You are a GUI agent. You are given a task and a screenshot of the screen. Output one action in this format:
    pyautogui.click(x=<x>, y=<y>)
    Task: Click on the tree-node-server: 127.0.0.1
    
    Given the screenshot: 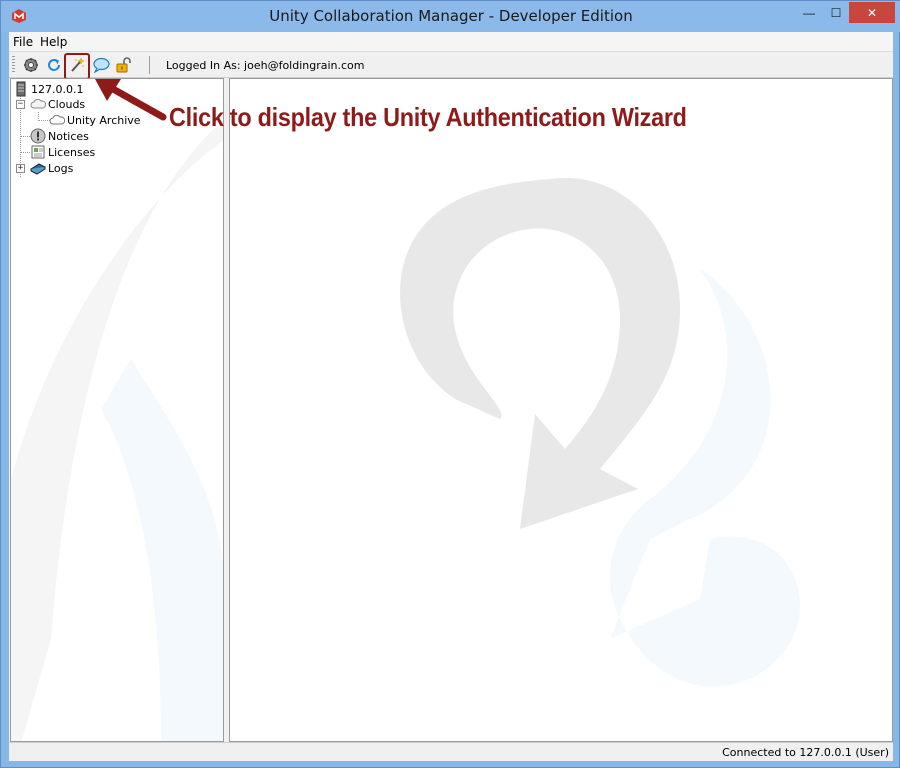 What is the action you would take?
    pyautogui.click(x=48, y=89)
    